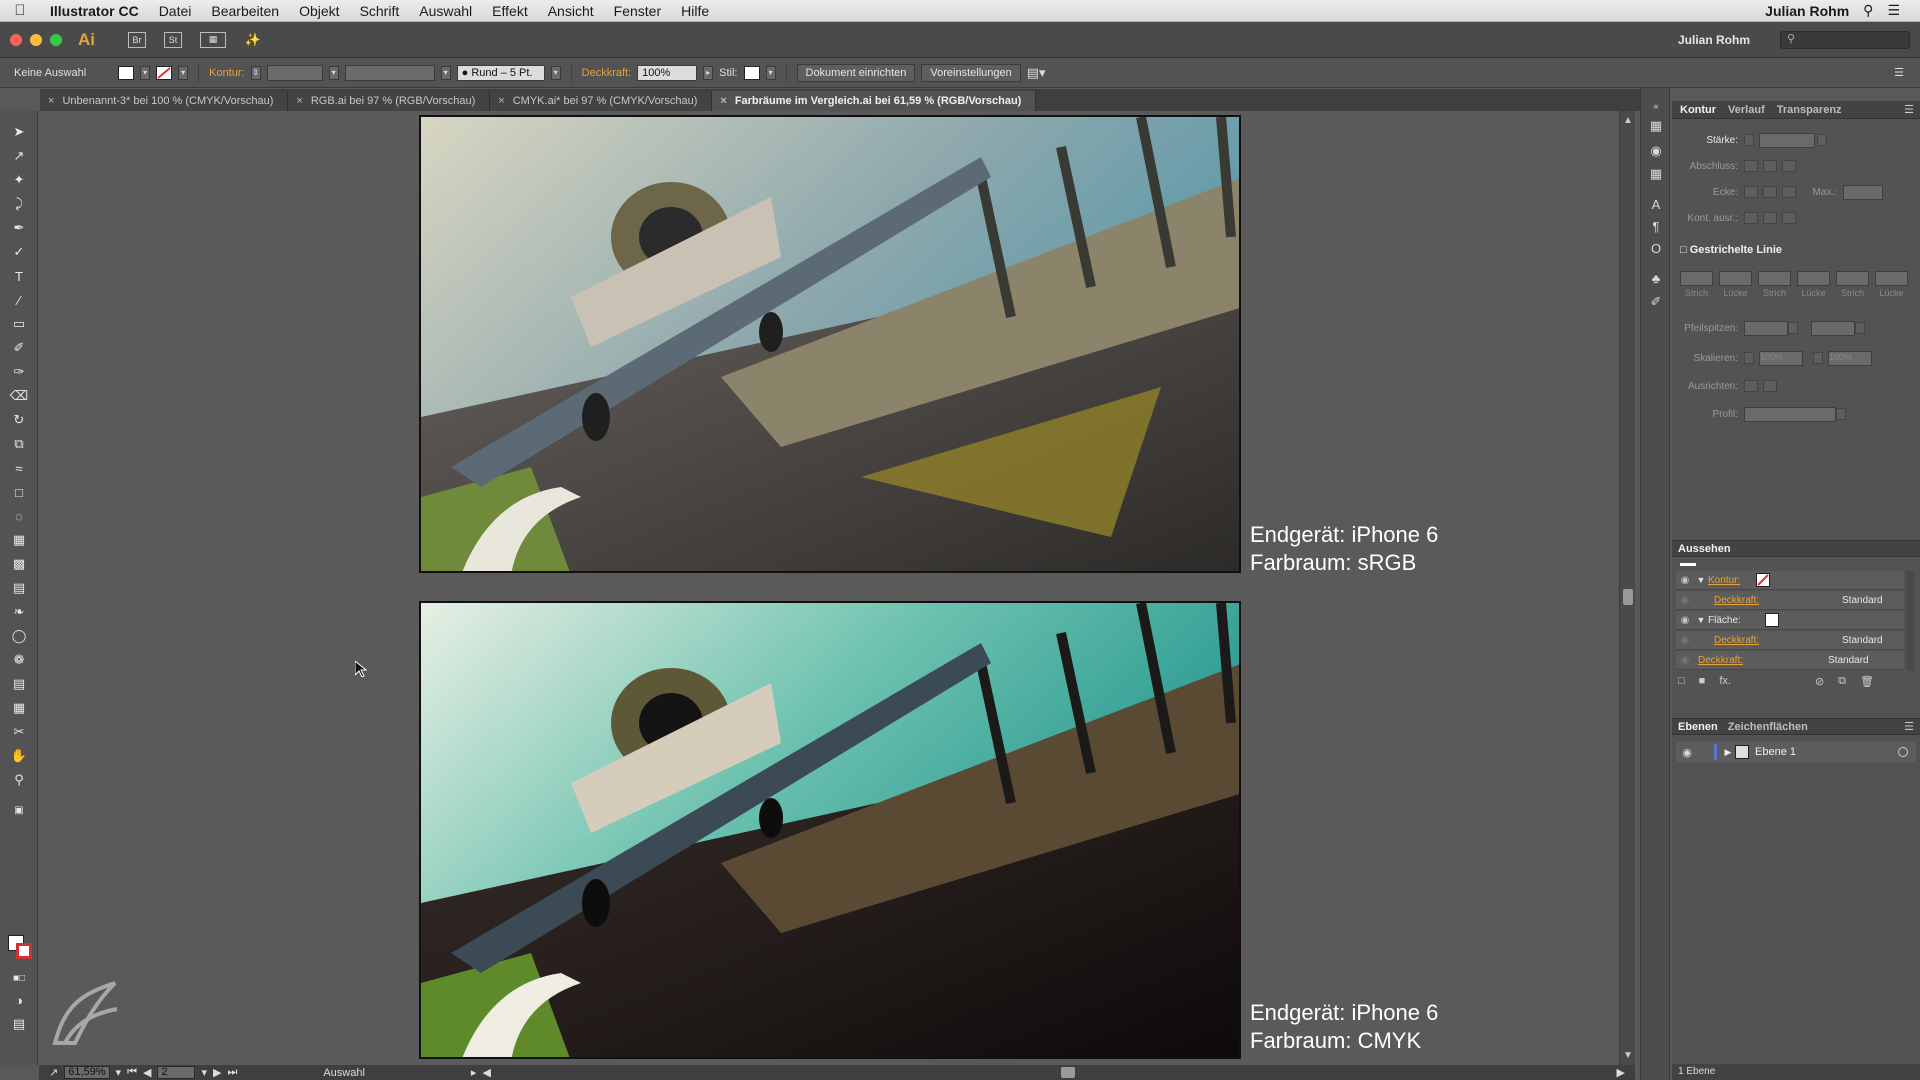 The image size is (1920, 1080). What do you see at coordinates (1751, 166) in the screenshot?
I see `butt-cap-icon` at bounding box center [1751, 166].